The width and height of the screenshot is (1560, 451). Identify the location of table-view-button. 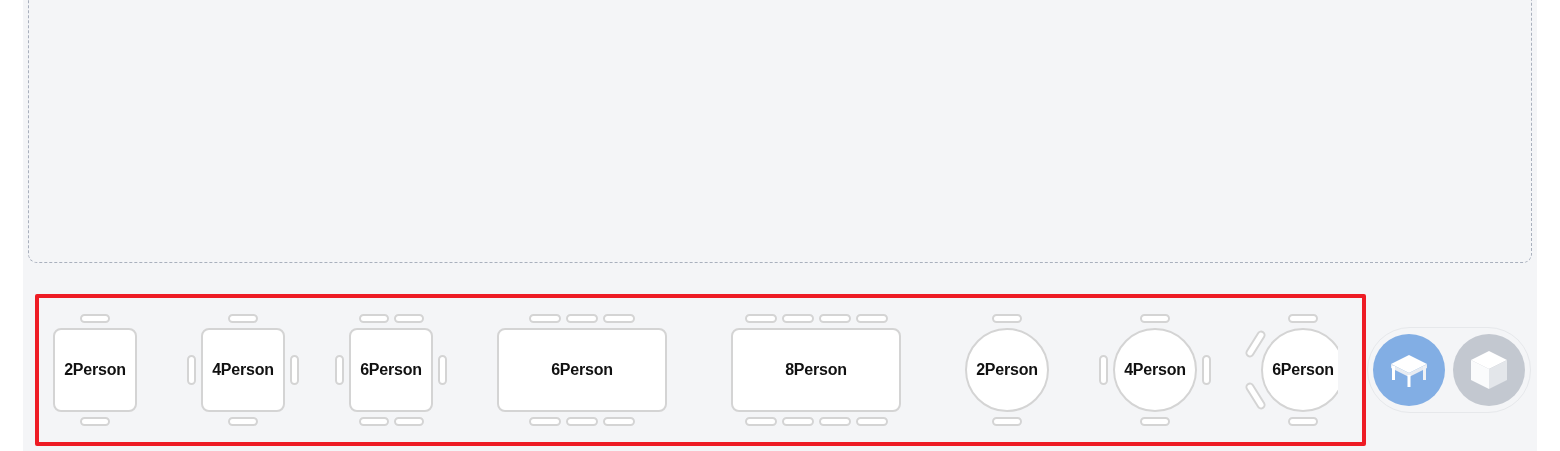
(1409, 370).